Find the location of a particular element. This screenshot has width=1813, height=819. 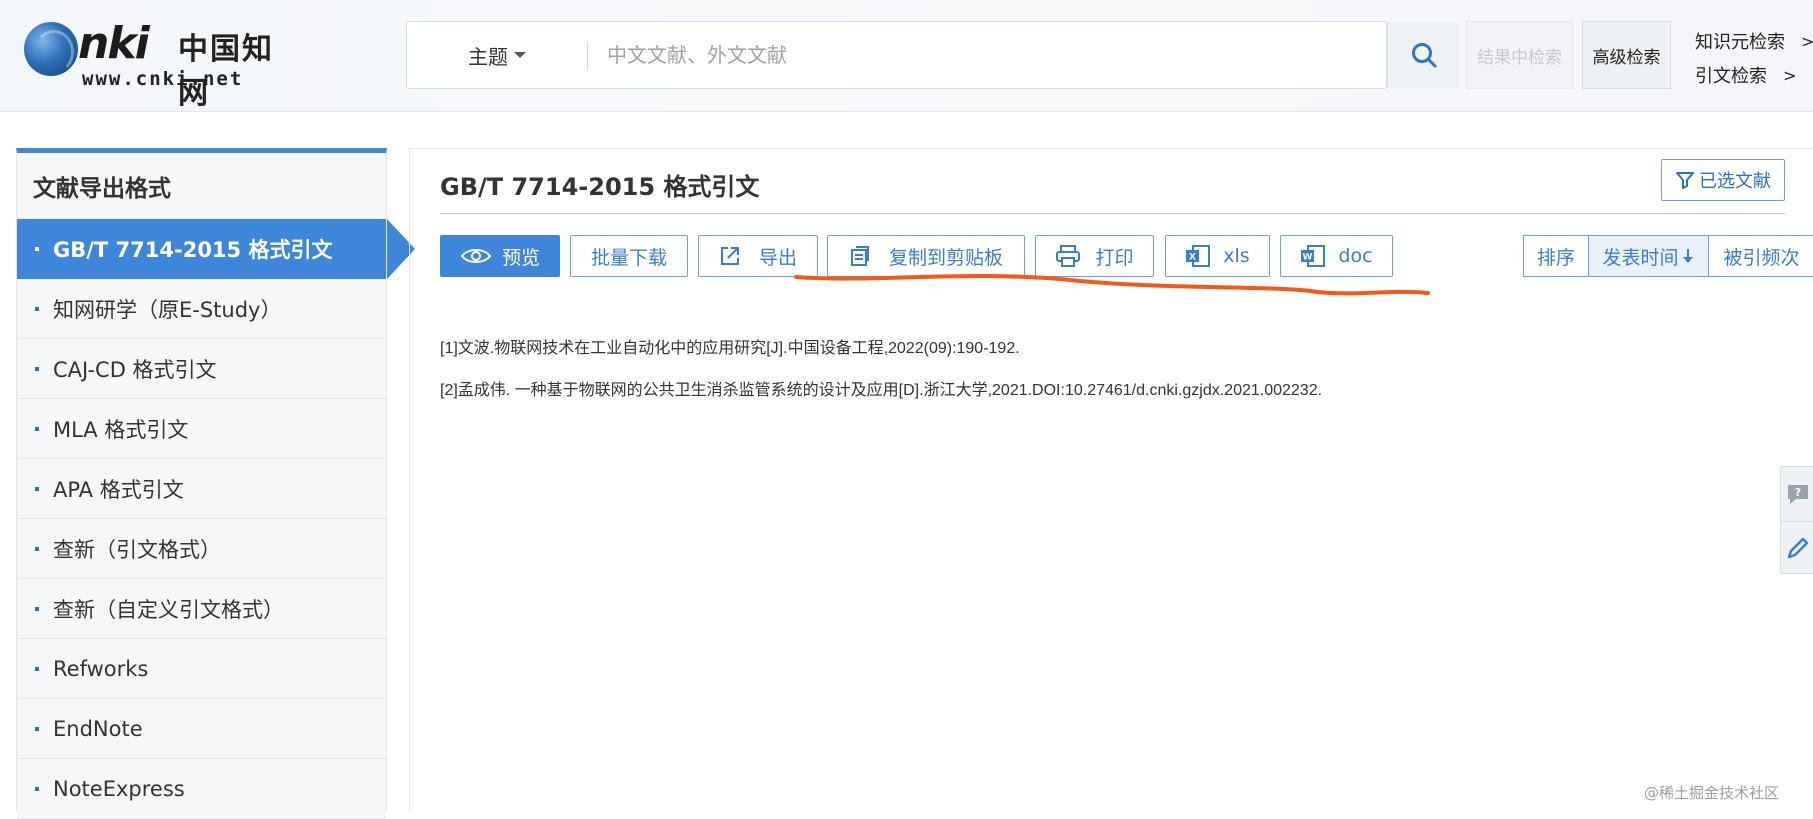

advanced-search-button: 高级检索 is located at coordinates (1626, 55).